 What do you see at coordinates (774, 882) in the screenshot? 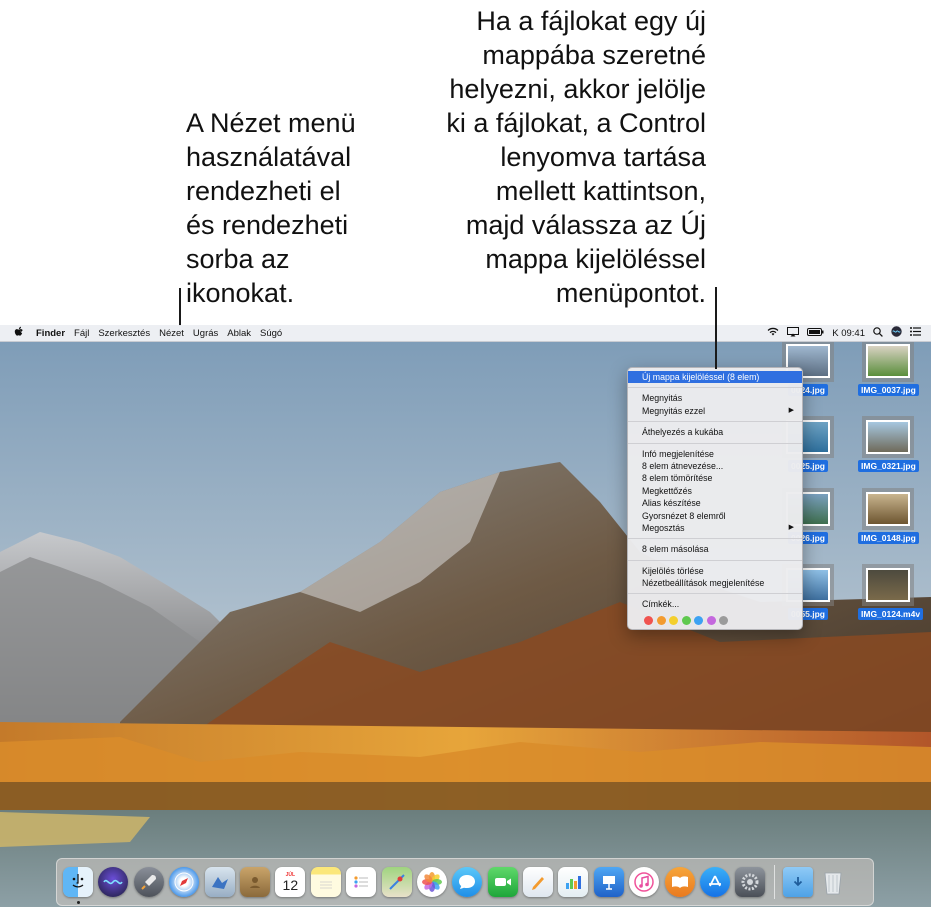
I see `dock-divider` at bounding box center [774, 882].